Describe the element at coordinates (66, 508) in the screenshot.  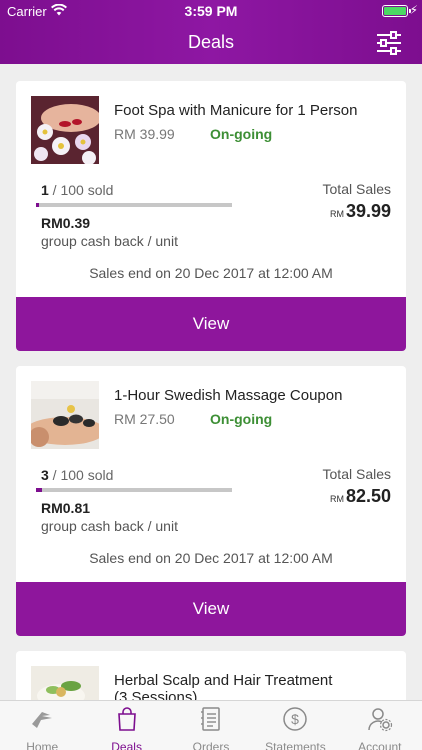
I see `cashback-value: RM0.81` at that location.